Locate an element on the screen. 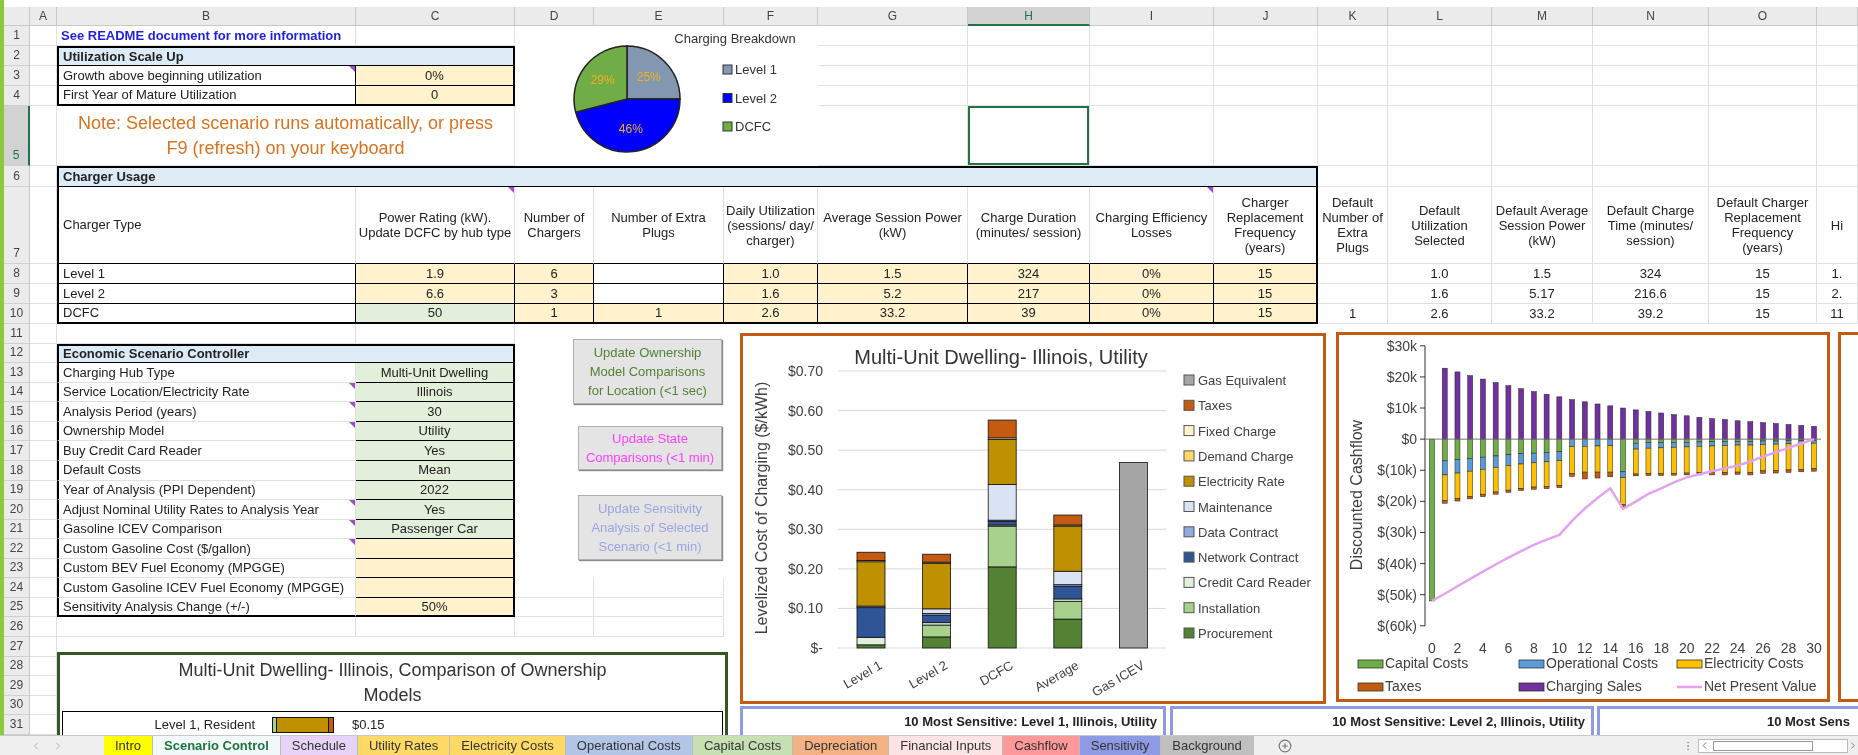  tick-label: $0.10 is located at coordinates (805, 608).